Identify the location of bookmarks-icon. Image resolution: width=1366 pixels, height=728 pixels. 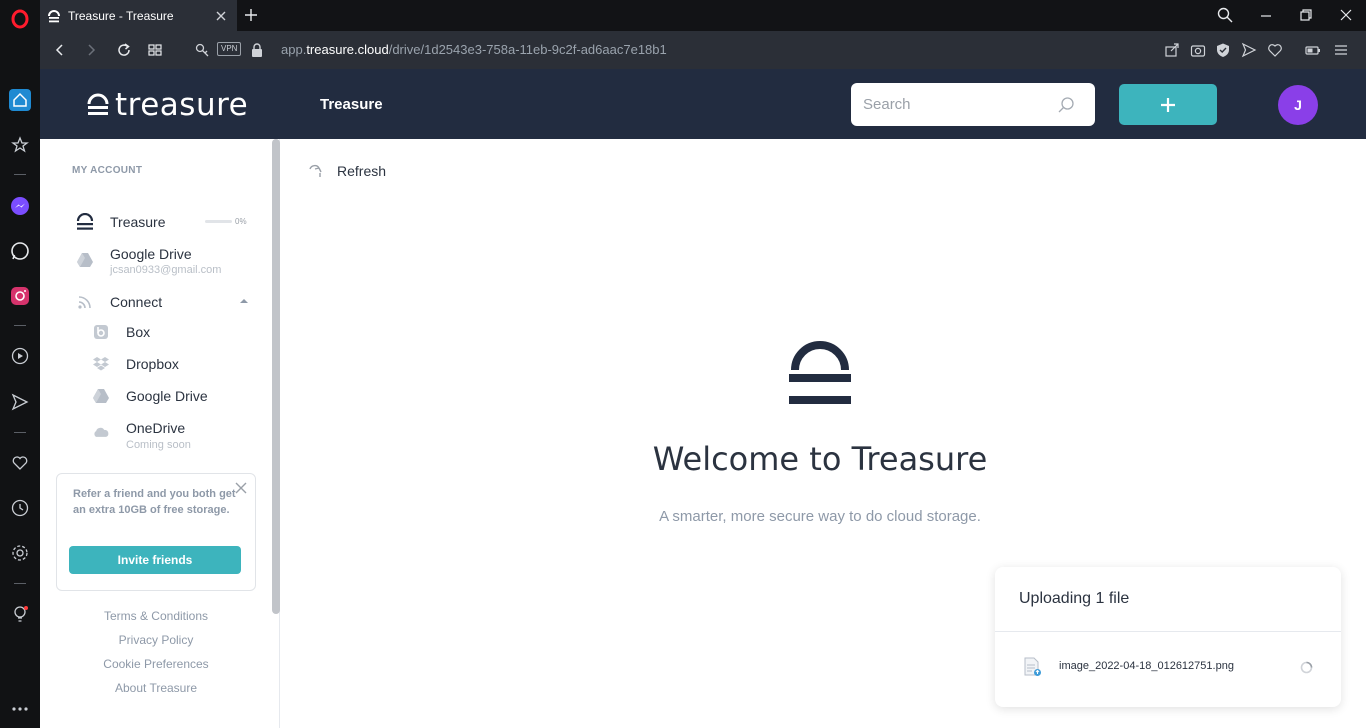
(20, 145).